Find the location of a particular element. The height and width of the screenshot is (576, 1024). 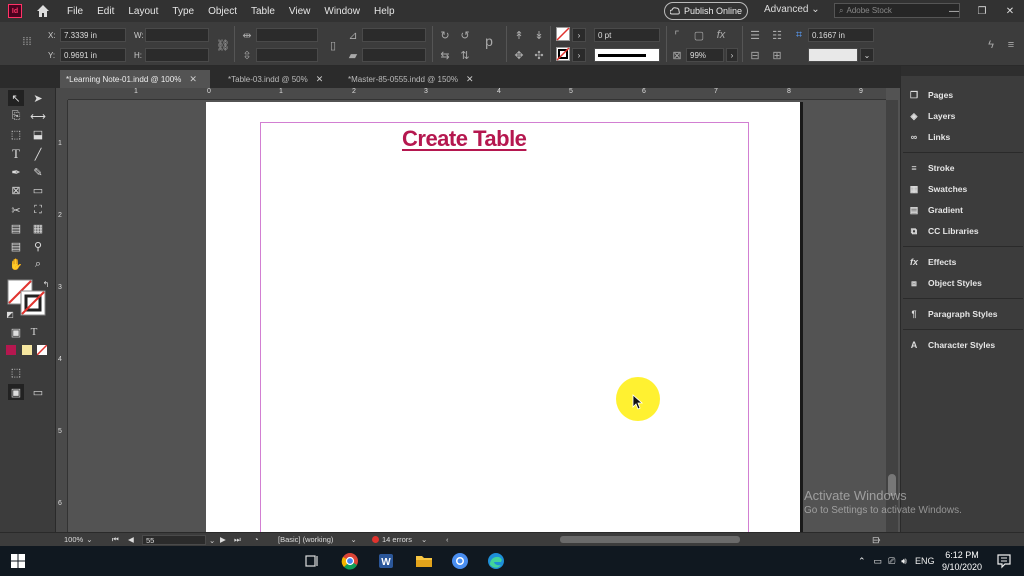

stroke-swatch-icon is located at coordinates (563, 54).